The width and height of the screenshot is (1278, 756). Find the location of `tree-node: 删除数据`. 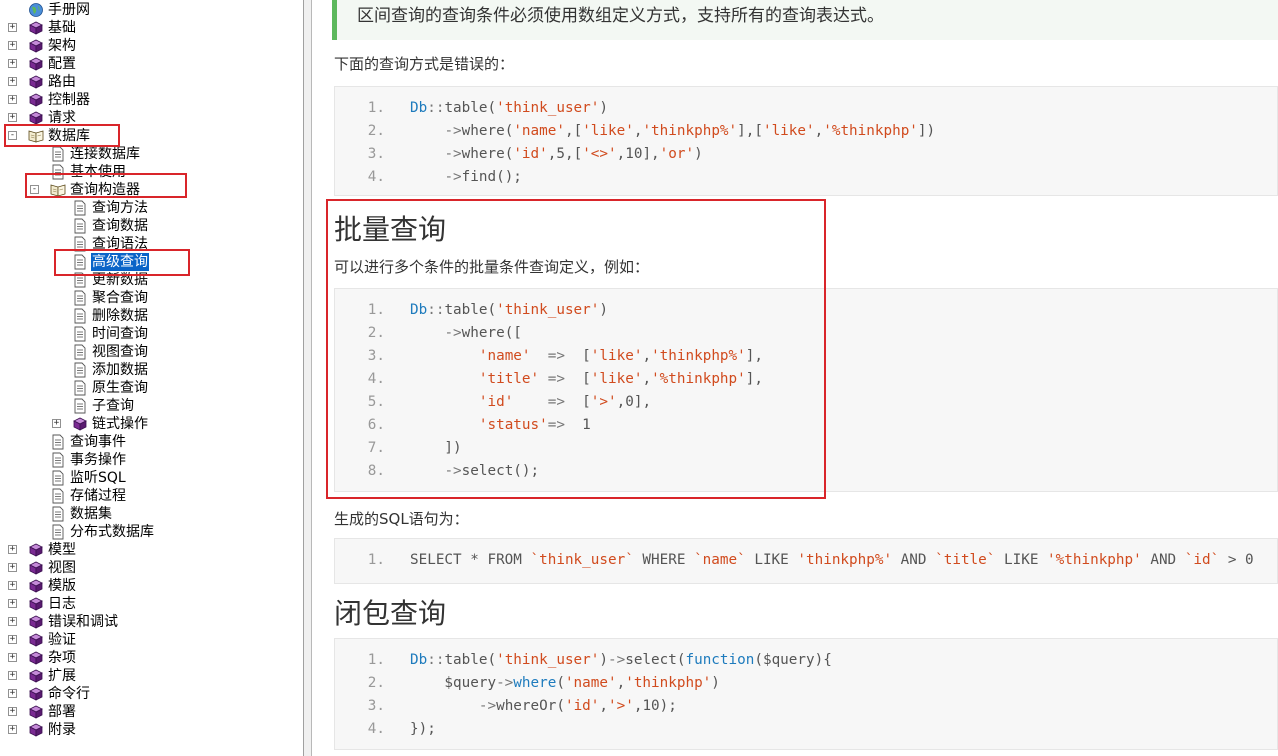

tree-node: 删除数据 is located at coordinates (150, 316).